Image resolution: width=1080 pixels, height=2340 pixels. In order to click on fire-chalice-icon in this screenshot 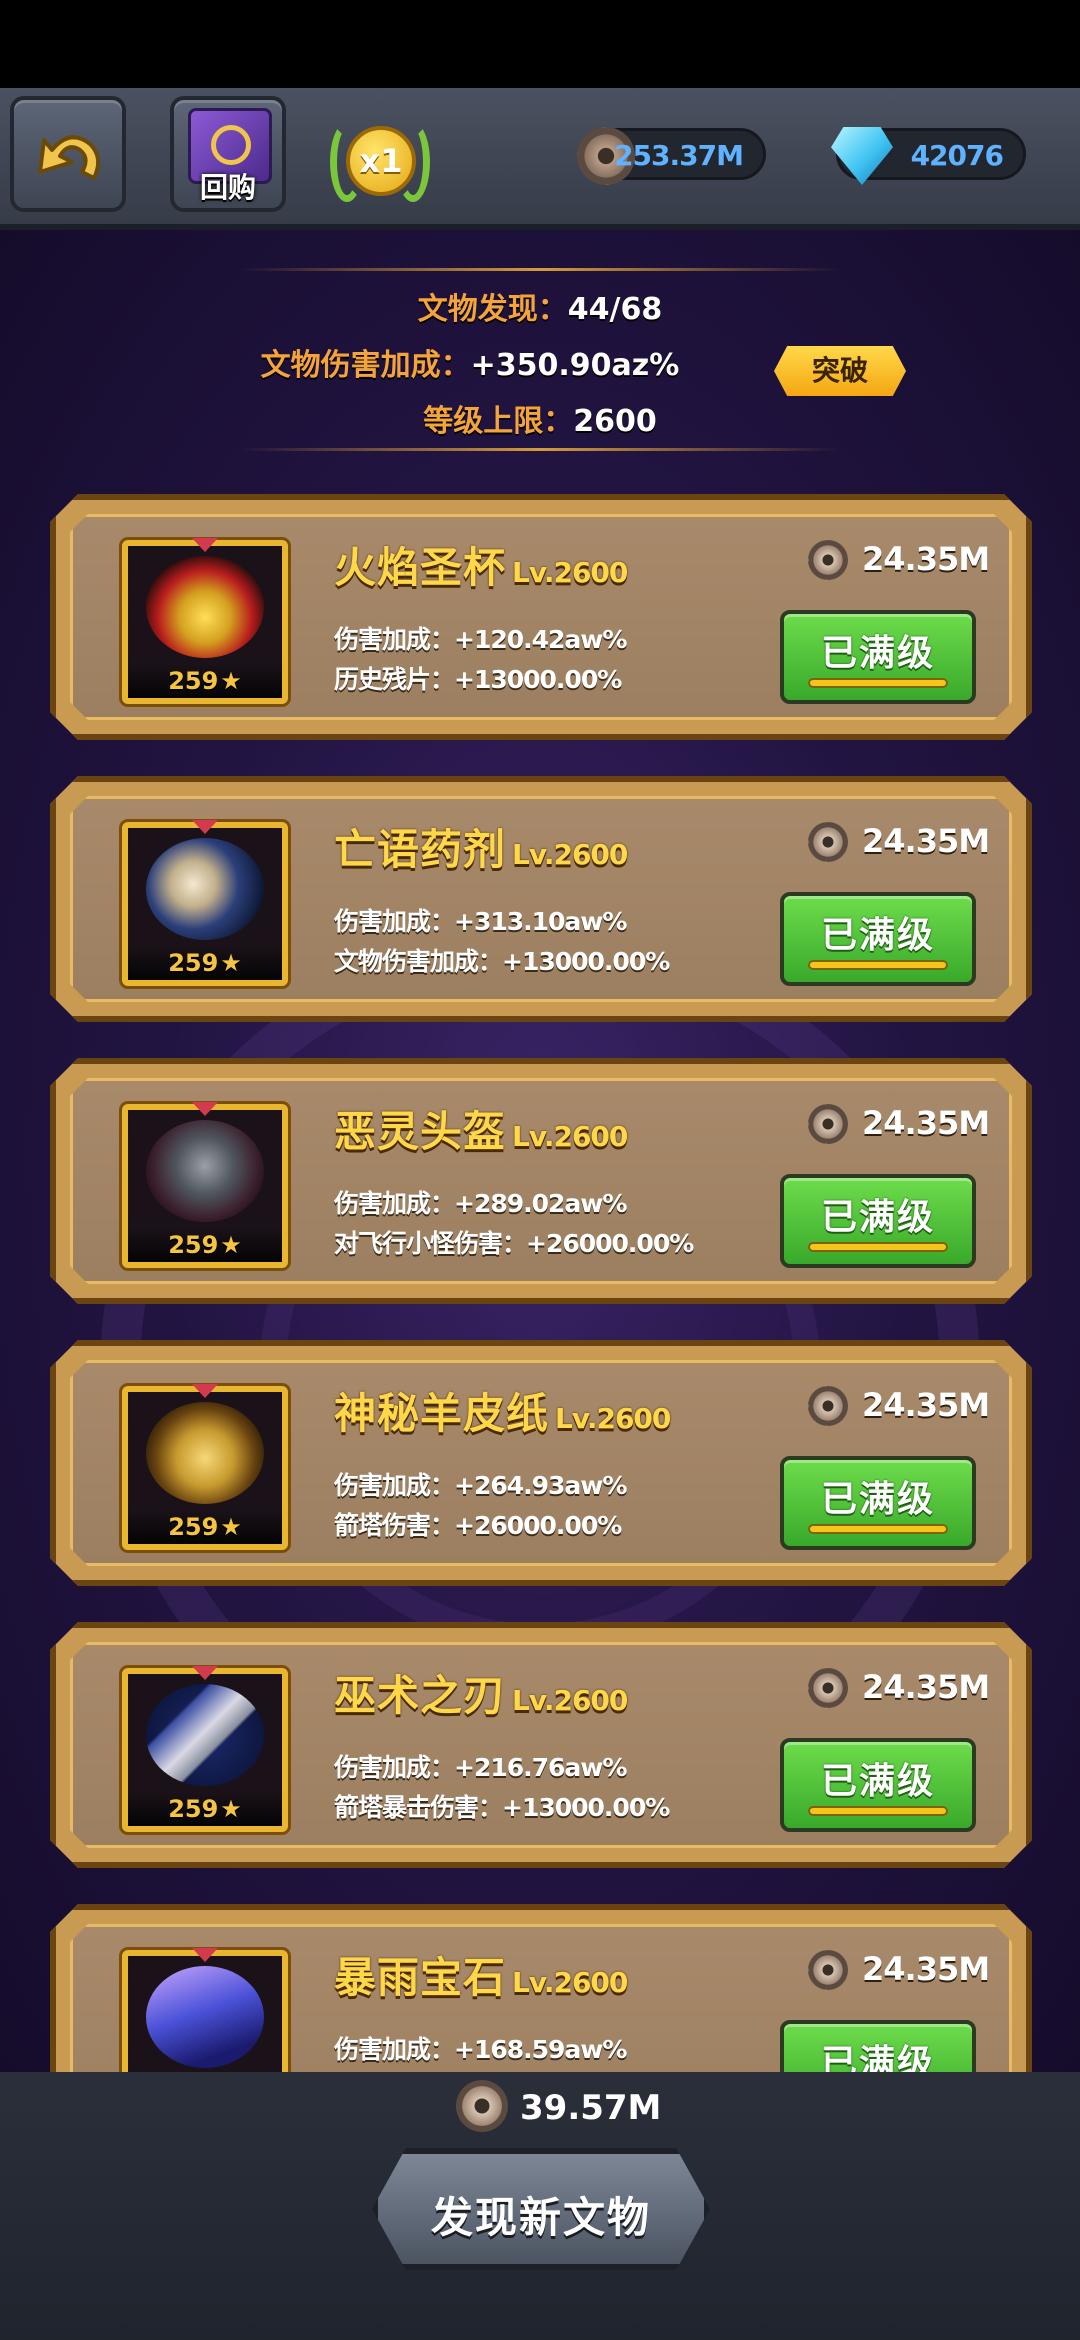, I will do `click(205, 607)`.